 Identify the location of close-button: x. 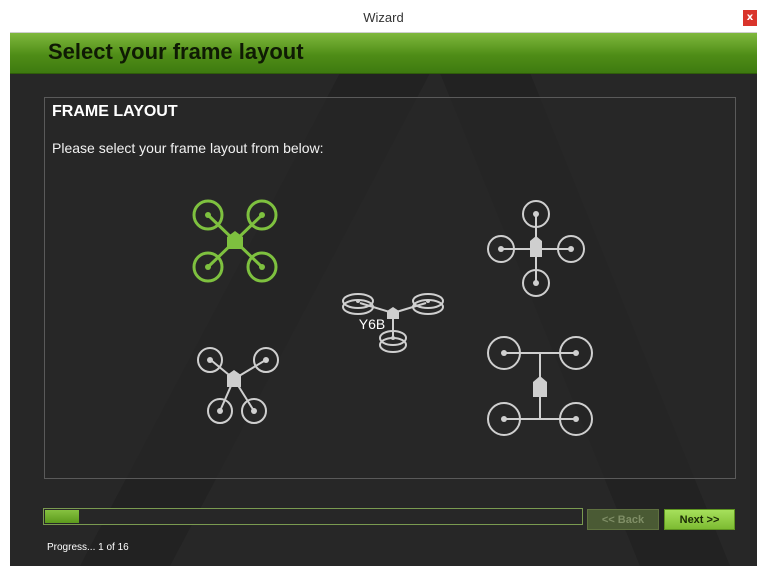
(750, 18).